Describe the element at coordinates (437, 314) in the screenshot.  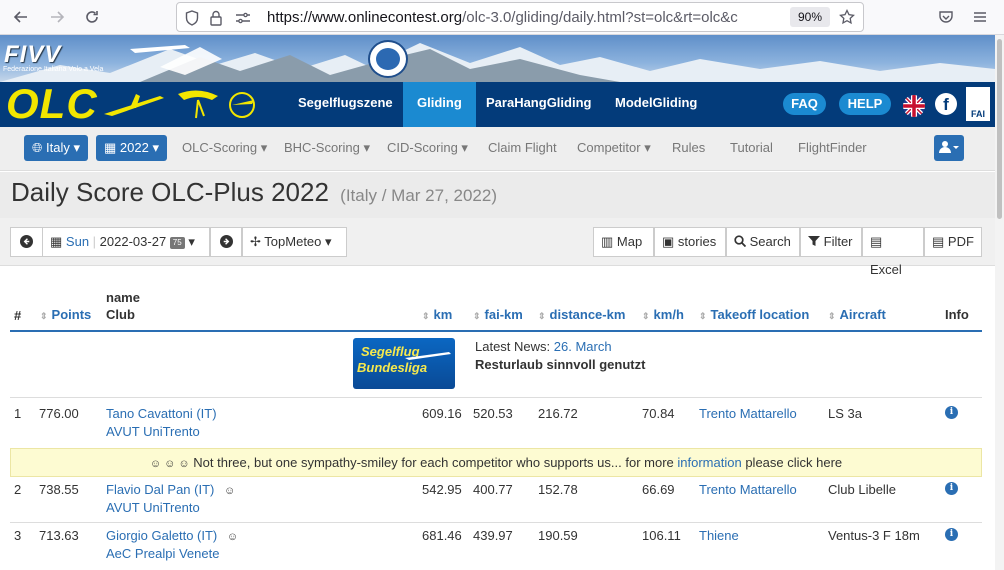
I see `col-km-header: ⇕ km` at that location.